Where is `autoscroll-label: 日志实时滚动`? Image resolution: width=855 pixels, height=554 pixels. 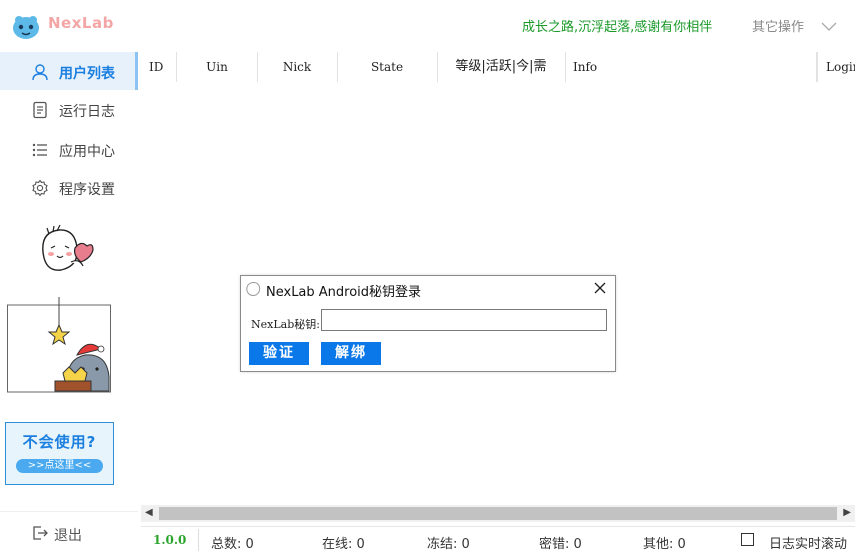 autoscroll-label: 日志实时滚动 is located at coordinates (808, 544).